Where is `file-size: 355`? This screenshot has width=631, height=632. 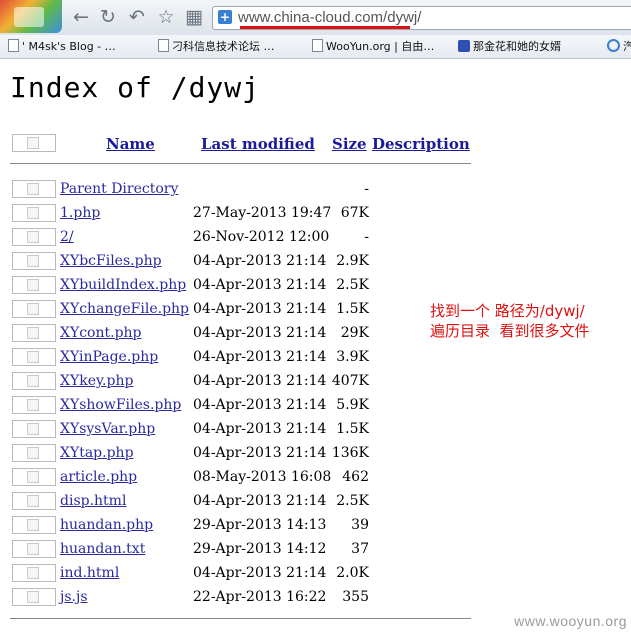 file-size: 355 is located at coordinates (355, 597).